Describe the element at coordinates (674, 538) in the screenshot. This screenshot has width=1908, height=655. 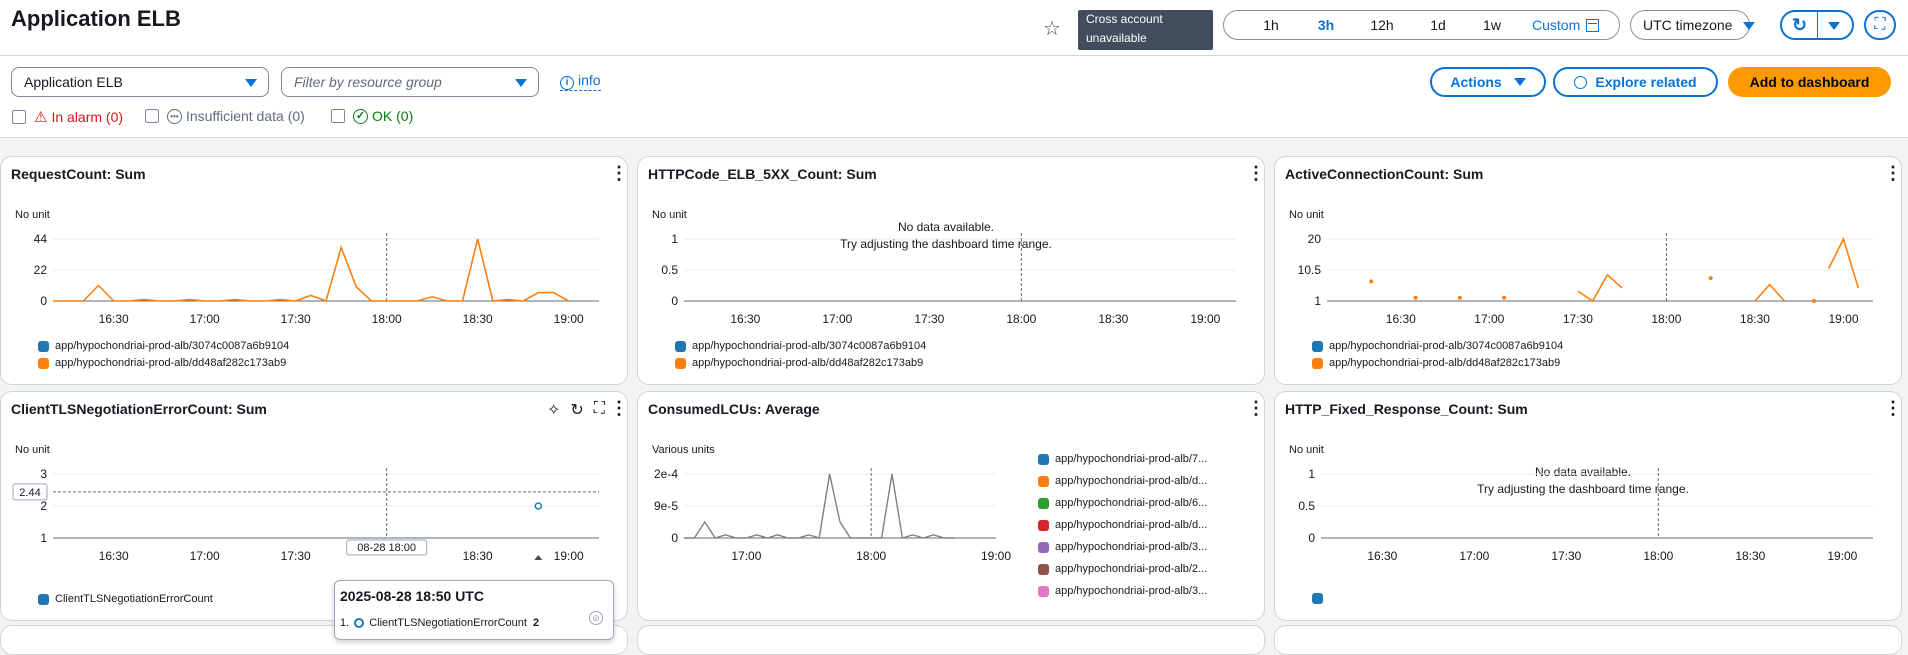
I see `y-tick-label: 0` at that location.